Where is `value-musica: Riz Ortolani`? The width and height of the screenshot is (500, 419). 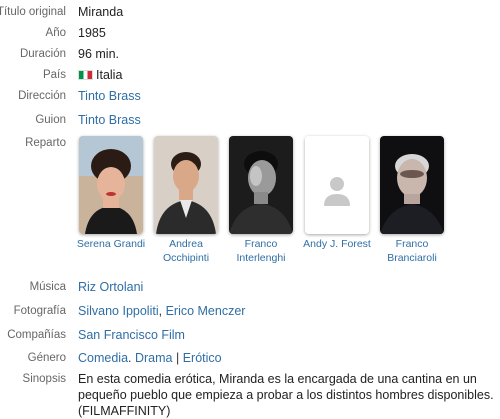 value-musica: Riz Ortolani is located at coordinates (110, 287).